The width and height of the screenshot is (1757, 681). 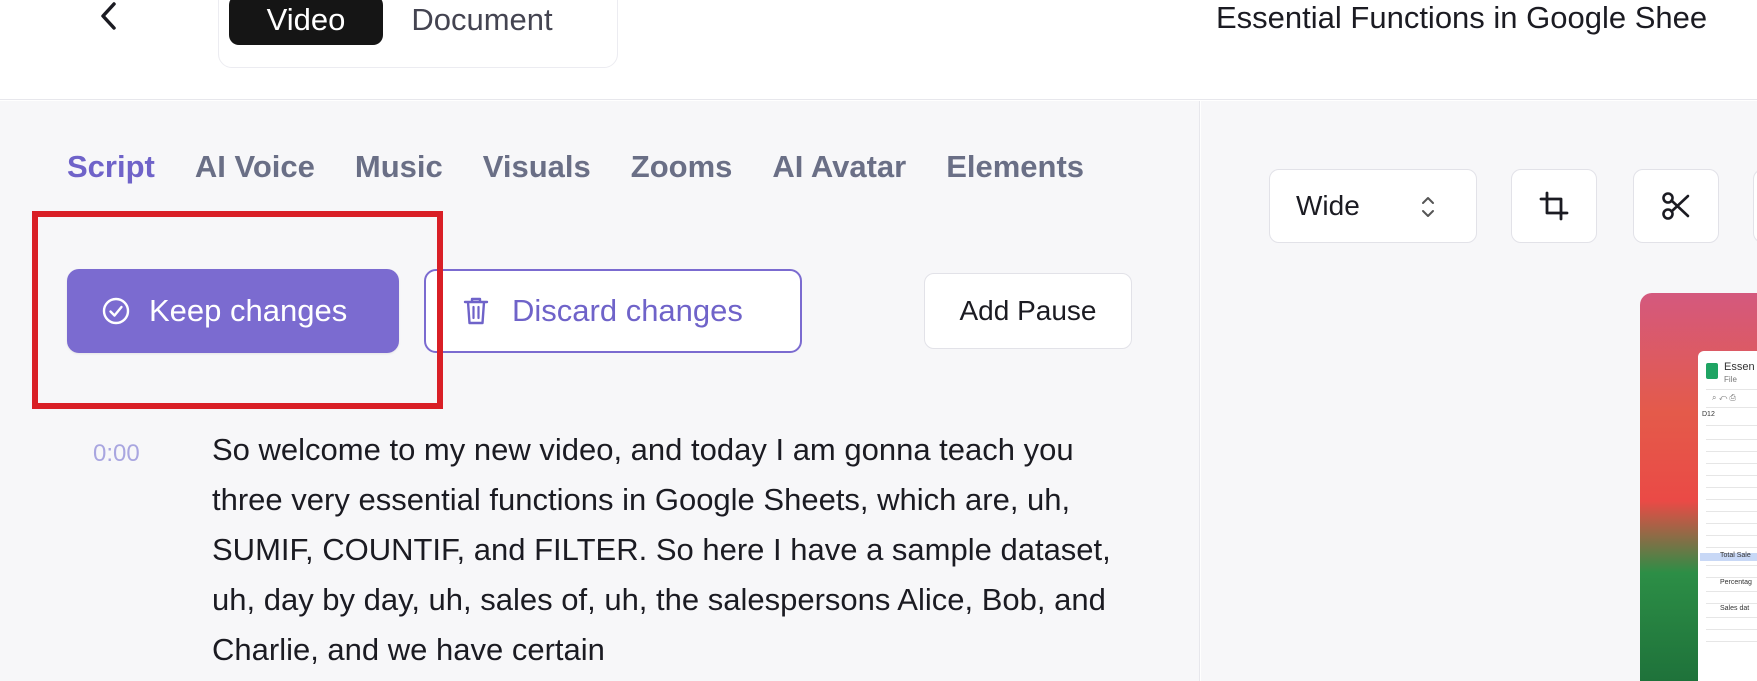 I want to click on add-pause-button: Add Pause, so click(x=1028, y=311).